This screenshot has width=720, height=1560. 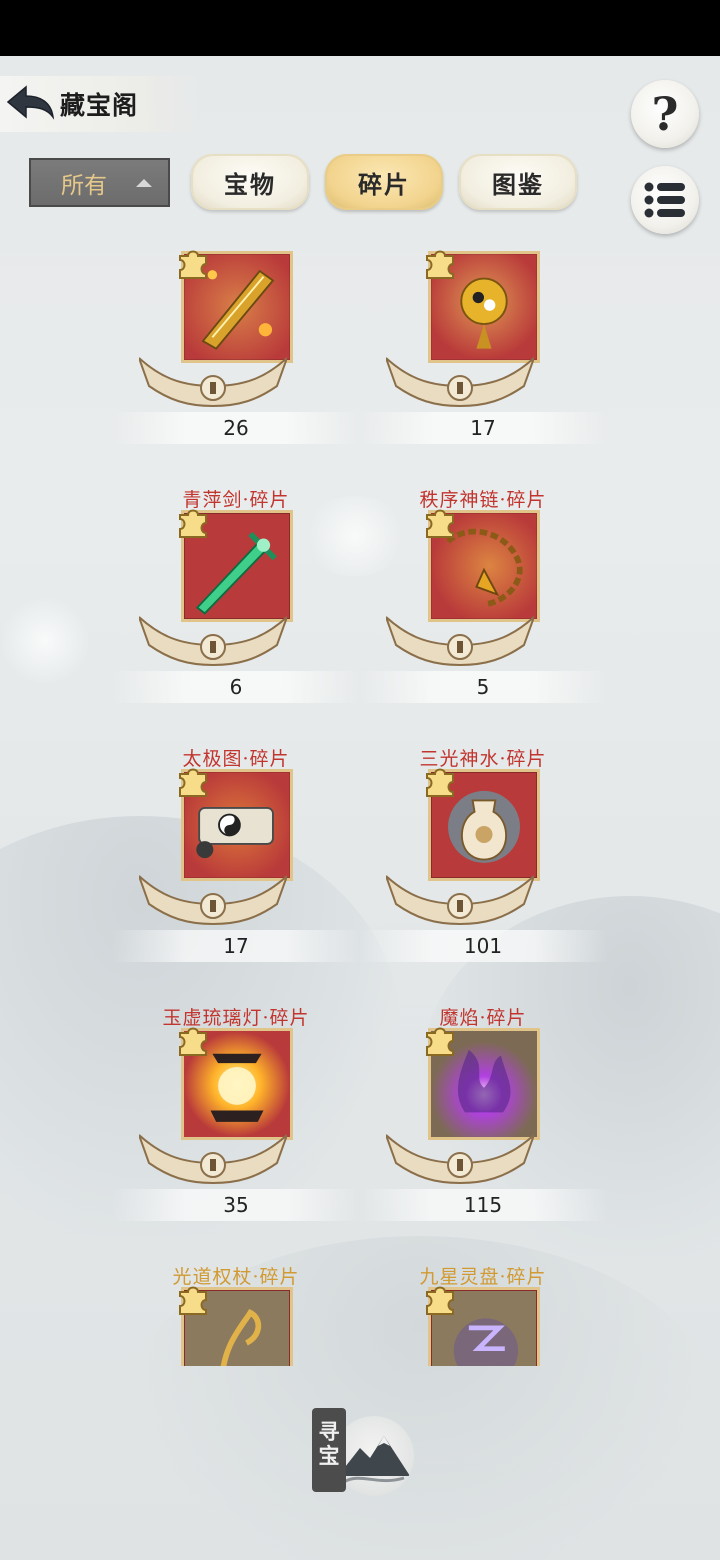 I want to click on tab-treasure: 宝物, so click(x=250, y=182).